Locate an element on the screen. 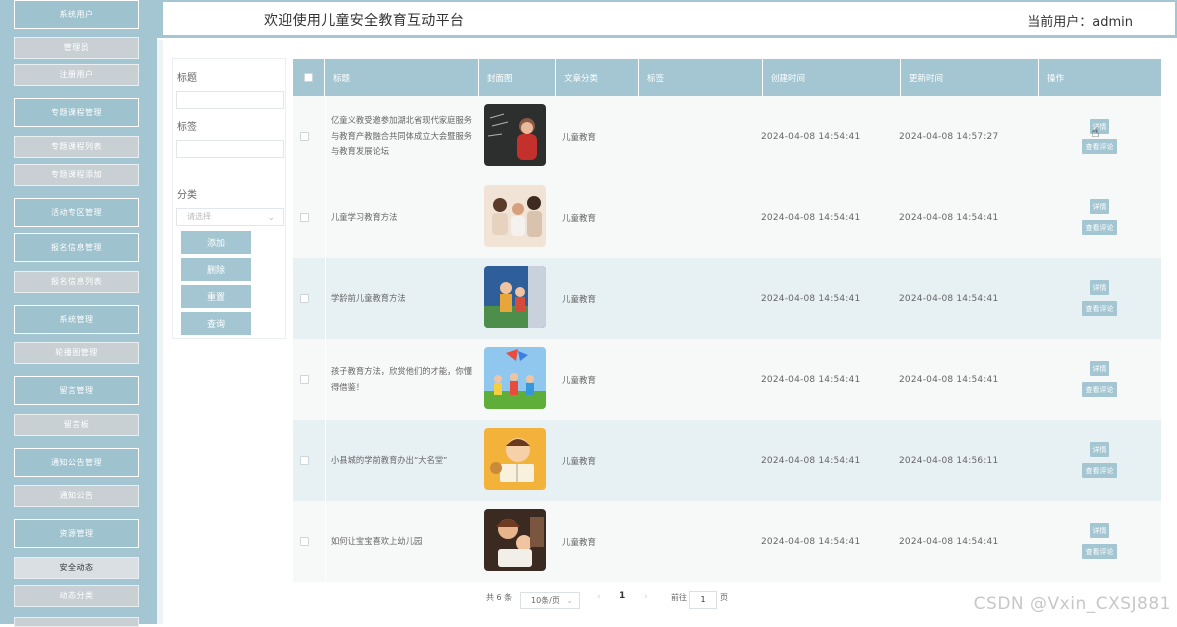  delete-button: 删除 is located at coordinates (216, 269).